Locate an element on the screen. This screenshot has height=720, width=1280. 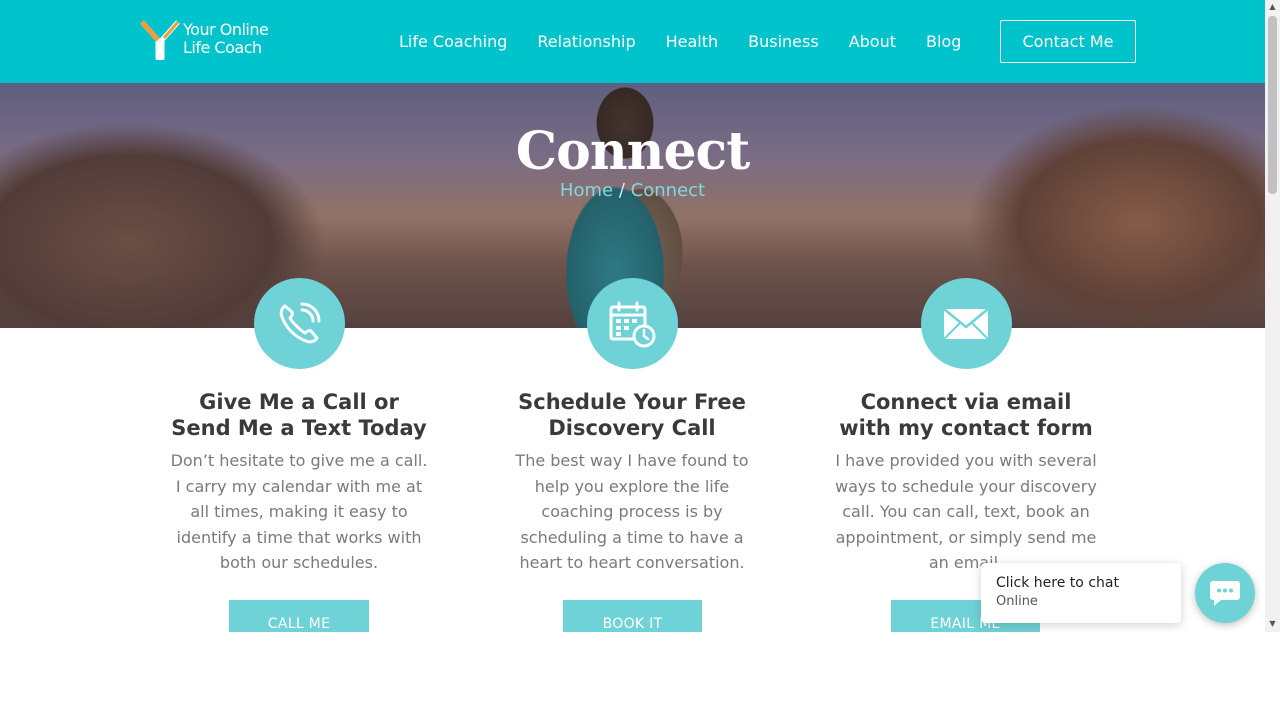
scroll-thumb is located at coordinates (1272, 105).